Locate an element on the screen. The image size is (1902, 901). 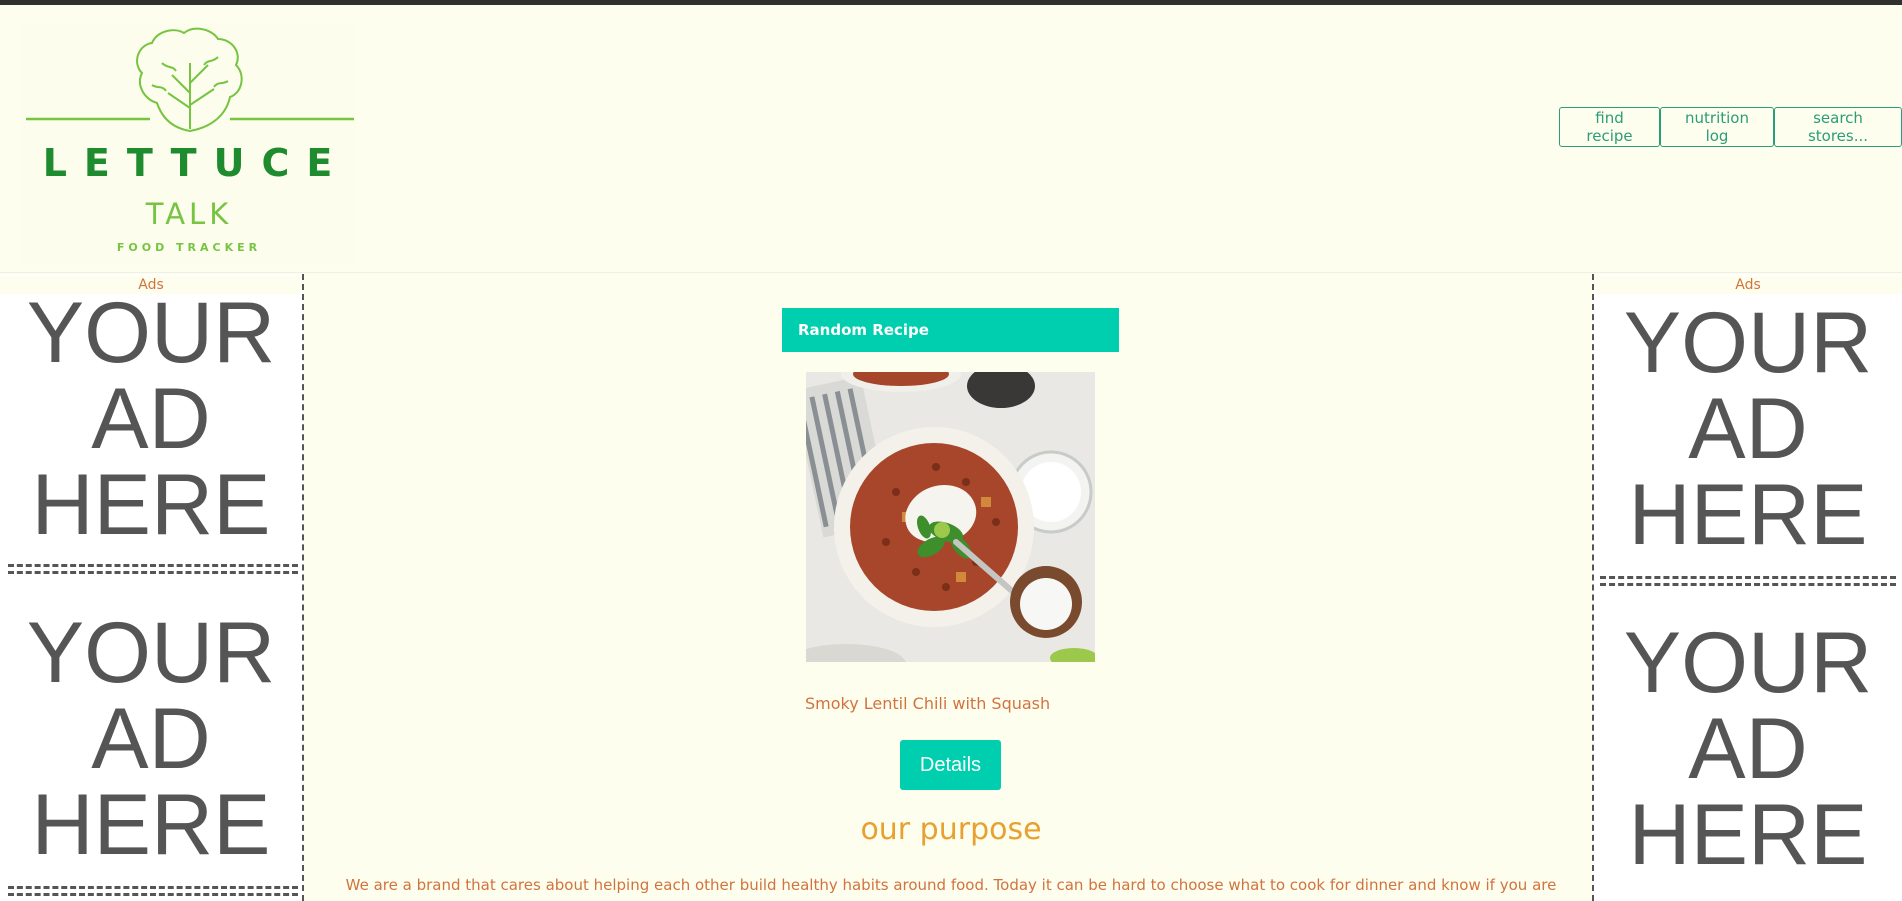
random-recipe-header: Random Recipe is located at coordinates (950, 330).